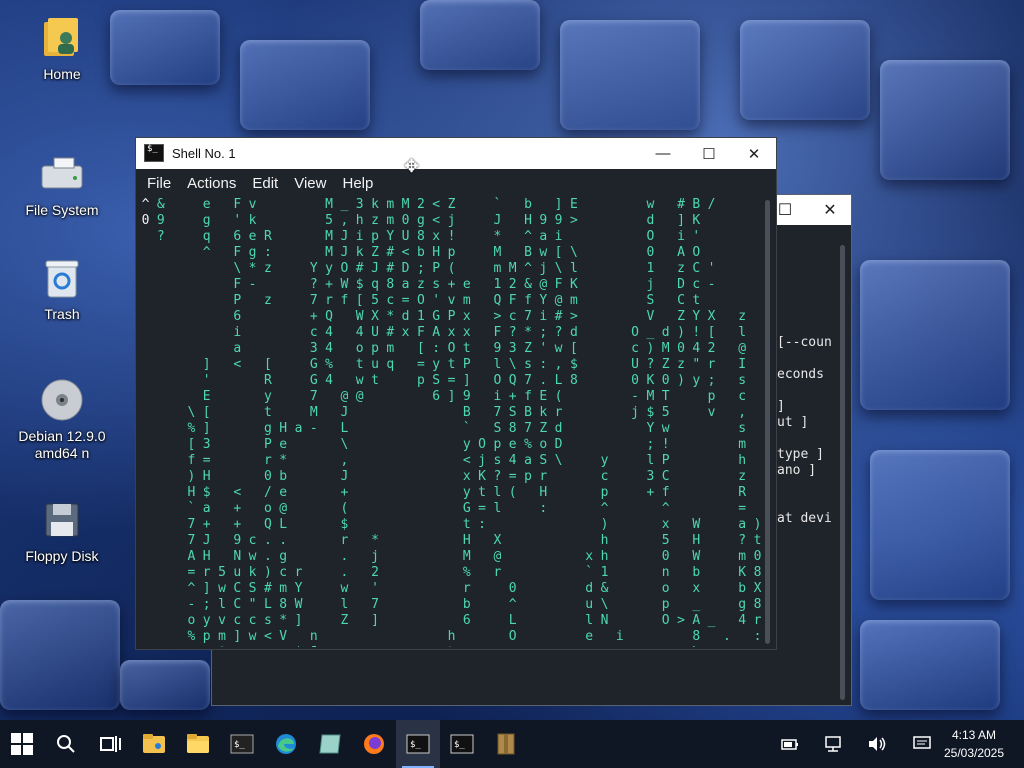 This screenshot has height=768, width=1024. I want to click on matrix-column: 5 w l v m *, so click(222, 606).